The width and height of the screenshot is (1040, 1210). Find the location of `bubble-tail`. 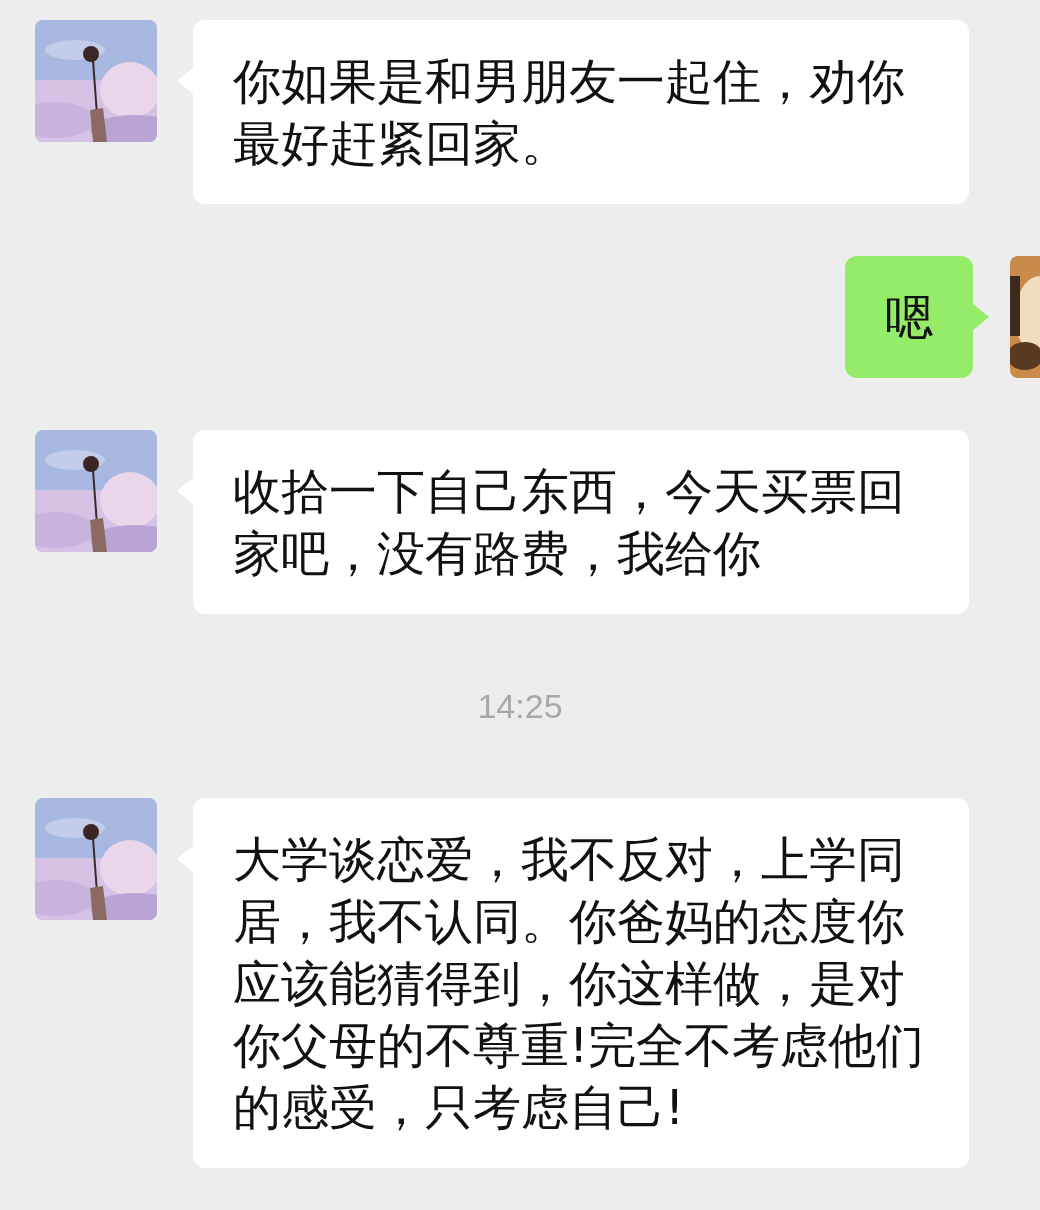

bubble-tail is located at coordinates (981, 317).